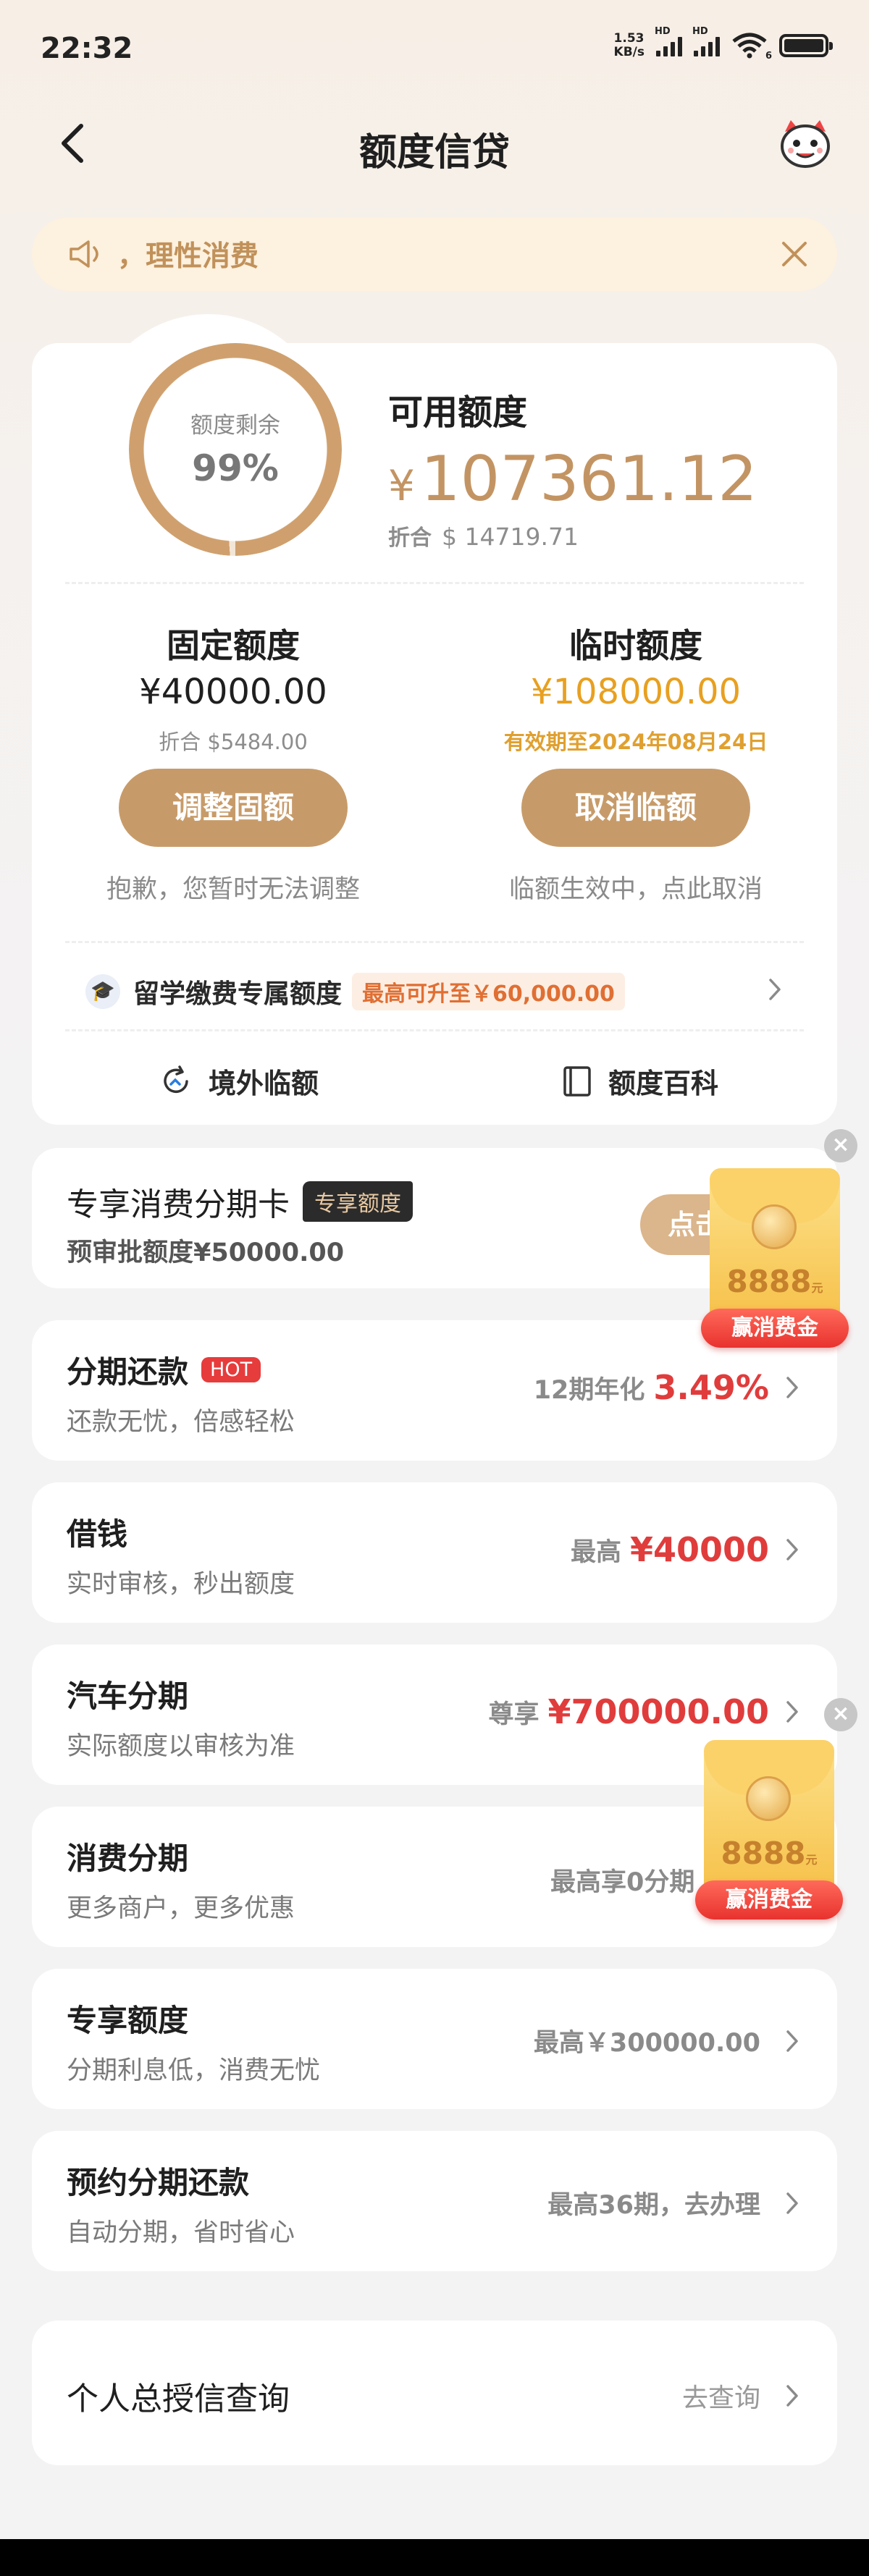  Describe the element at coordinates (629, 38) in the screenshot. I see `network-speed-value: 1.53` at that location.